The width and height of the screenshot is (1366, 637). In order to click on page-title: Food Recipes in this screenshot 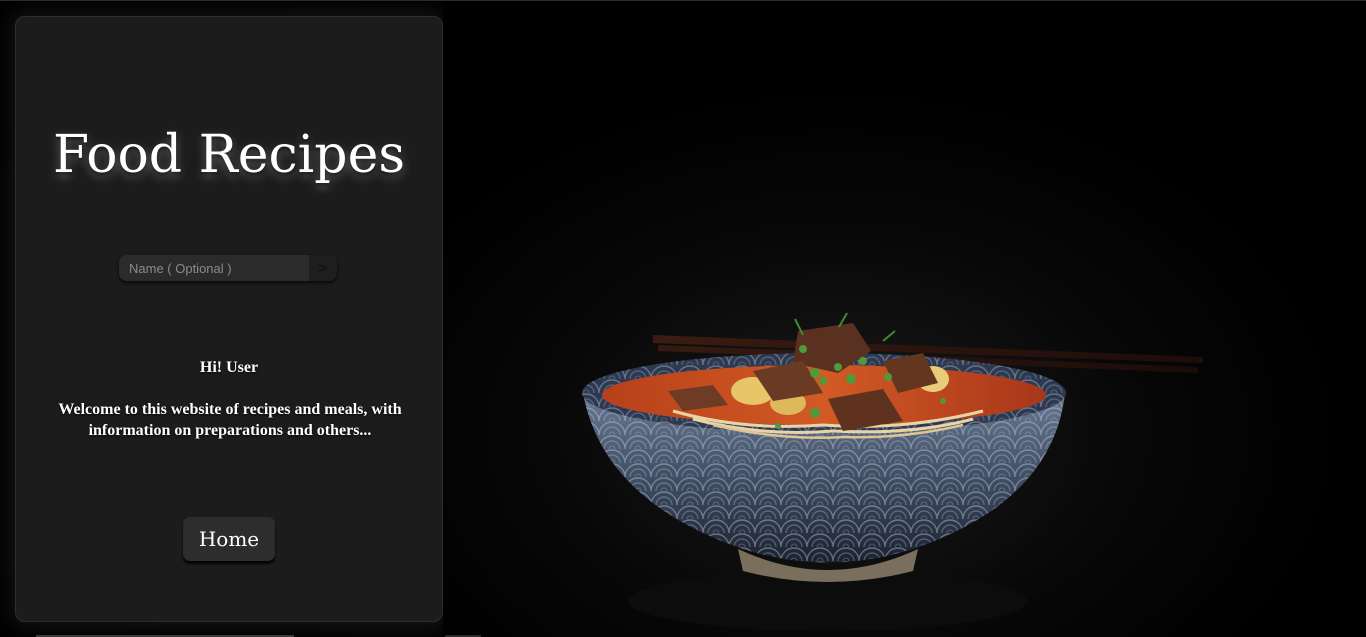, I will do `click(229, 155)`.